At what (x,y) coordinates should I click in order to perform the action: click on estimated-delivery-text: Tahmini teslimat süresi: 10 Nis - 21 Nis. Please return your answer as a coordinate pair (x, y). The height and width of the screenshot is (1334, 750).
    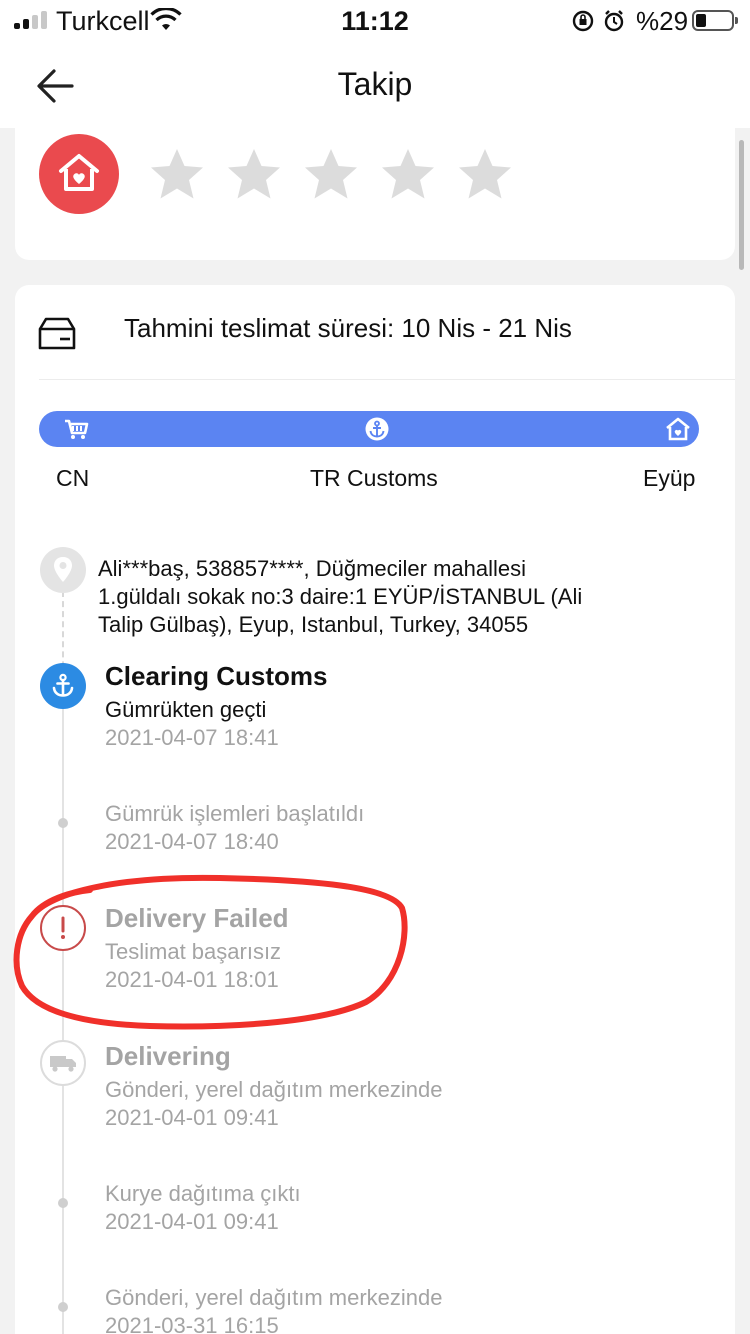
    Looking at the image, I should click on (348, 328).